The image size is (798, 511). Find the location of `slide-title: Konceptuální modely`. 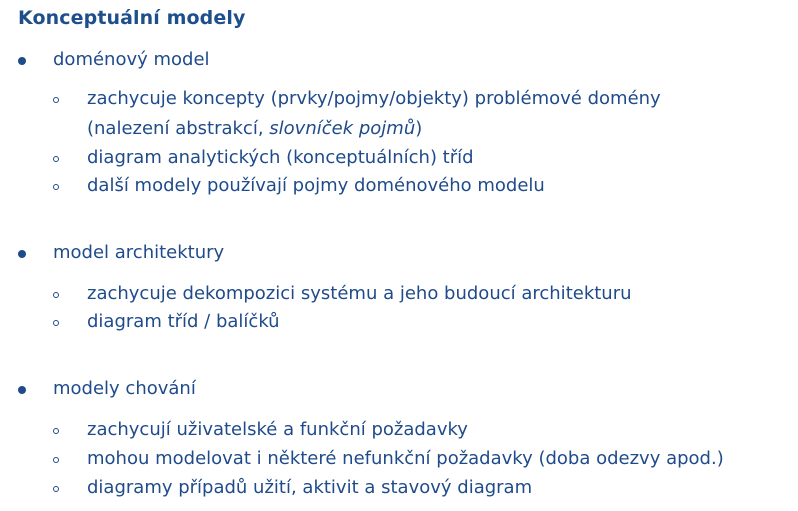

slide-title: Konceptuální modely is located at coordinates (132, 18).